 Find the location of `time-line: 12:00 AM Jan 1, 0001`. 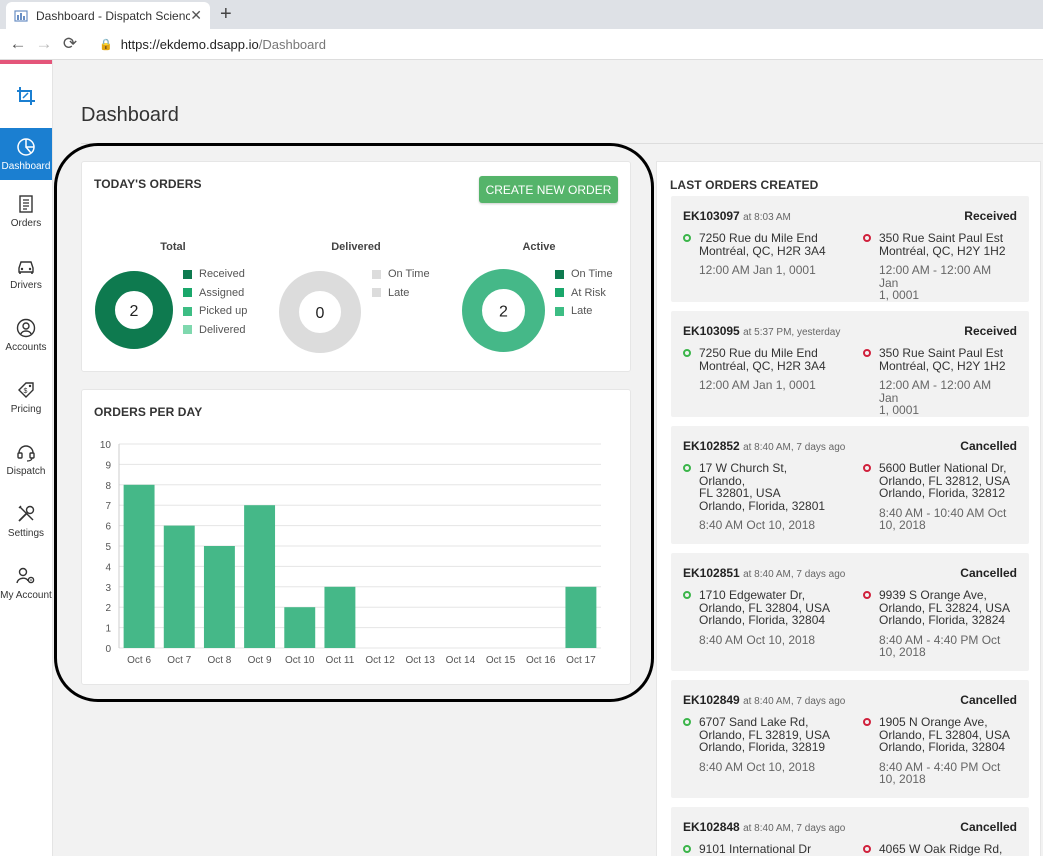

time-line: 12:00 AM Jan 1, 0001 is located at coordinates (757, 270).